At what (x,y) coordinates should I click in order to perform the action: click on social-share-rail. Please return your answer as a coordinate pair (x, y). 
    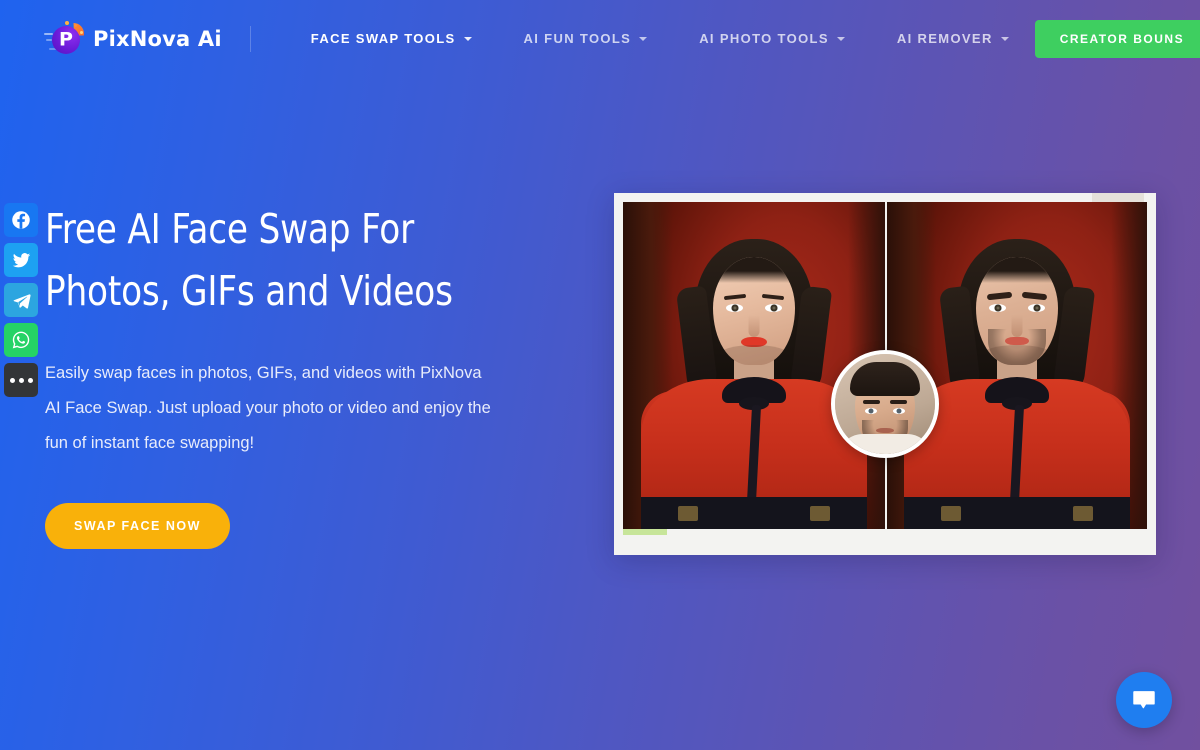
    Looking at the image, I should click on (21, 300).